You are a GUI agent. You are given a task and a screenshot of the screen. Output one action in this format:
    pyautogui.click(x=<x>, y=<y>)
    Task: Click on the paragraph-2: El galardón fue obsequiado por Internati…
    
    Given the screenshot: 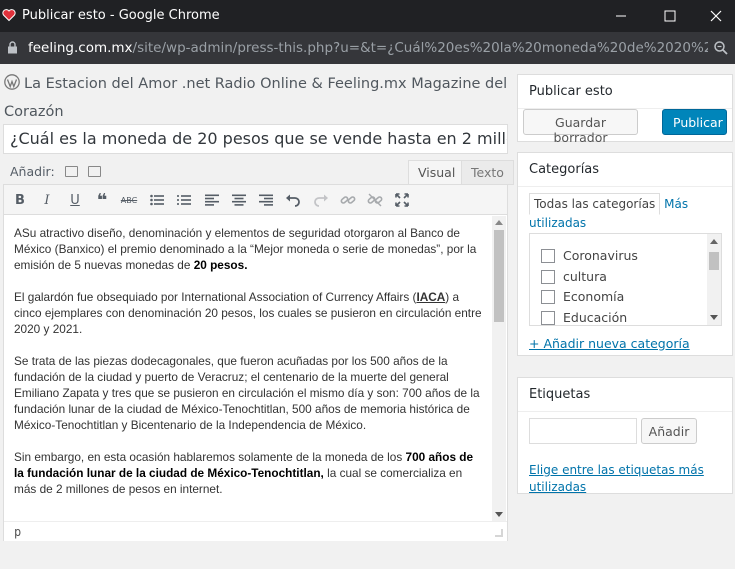 What is the action you would take?
    pyautogui.click(x=248, y=313)
    